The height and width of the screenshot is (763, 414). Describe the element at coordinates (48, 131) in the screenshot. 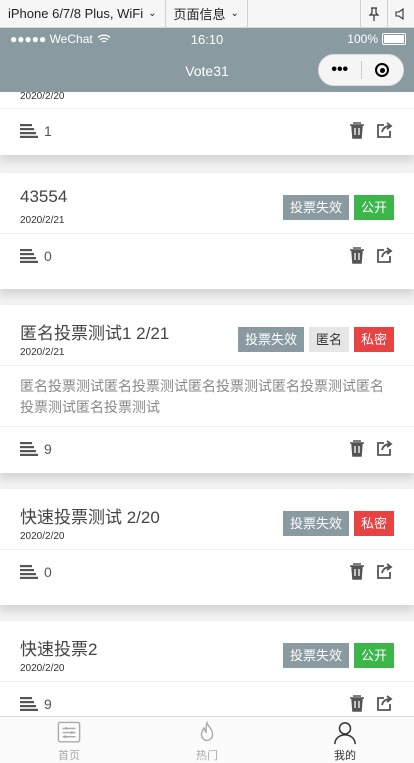

I see `vote-count: 1` at that location.